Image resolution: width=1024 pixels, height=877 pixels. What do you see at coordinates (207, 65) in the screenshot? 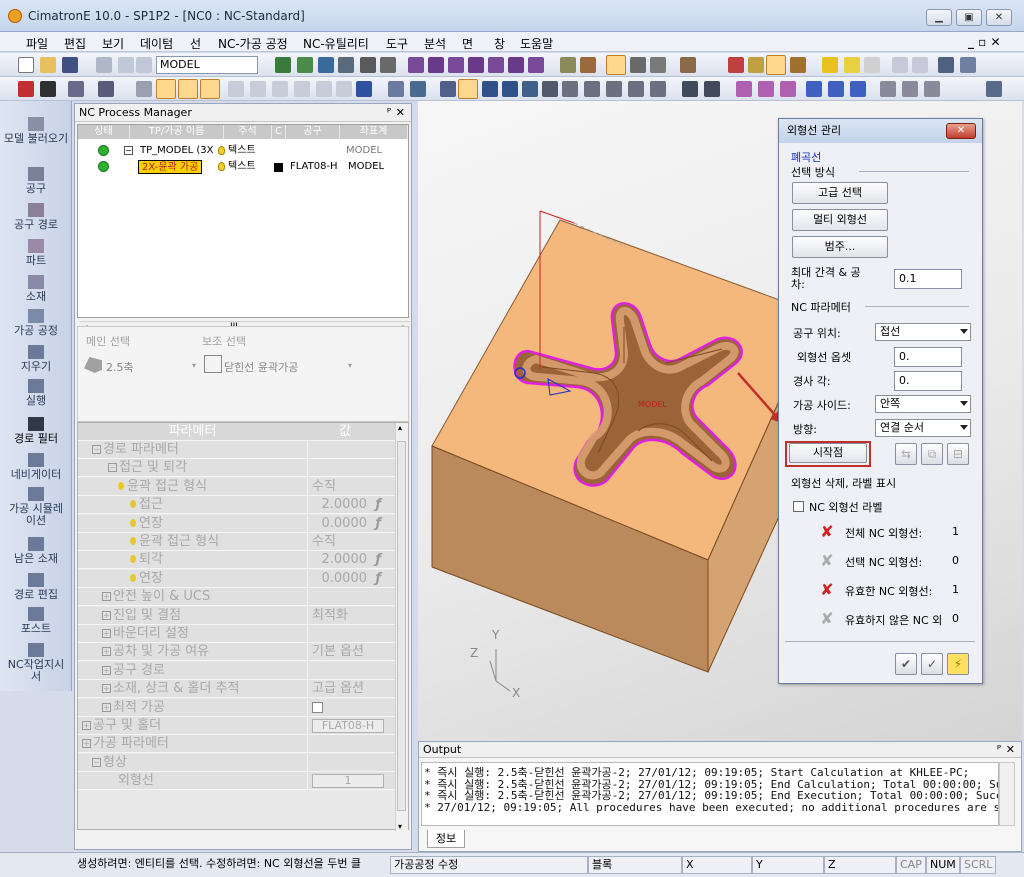
I see `model-combo: MODEL` at bounding box center [207, 65].